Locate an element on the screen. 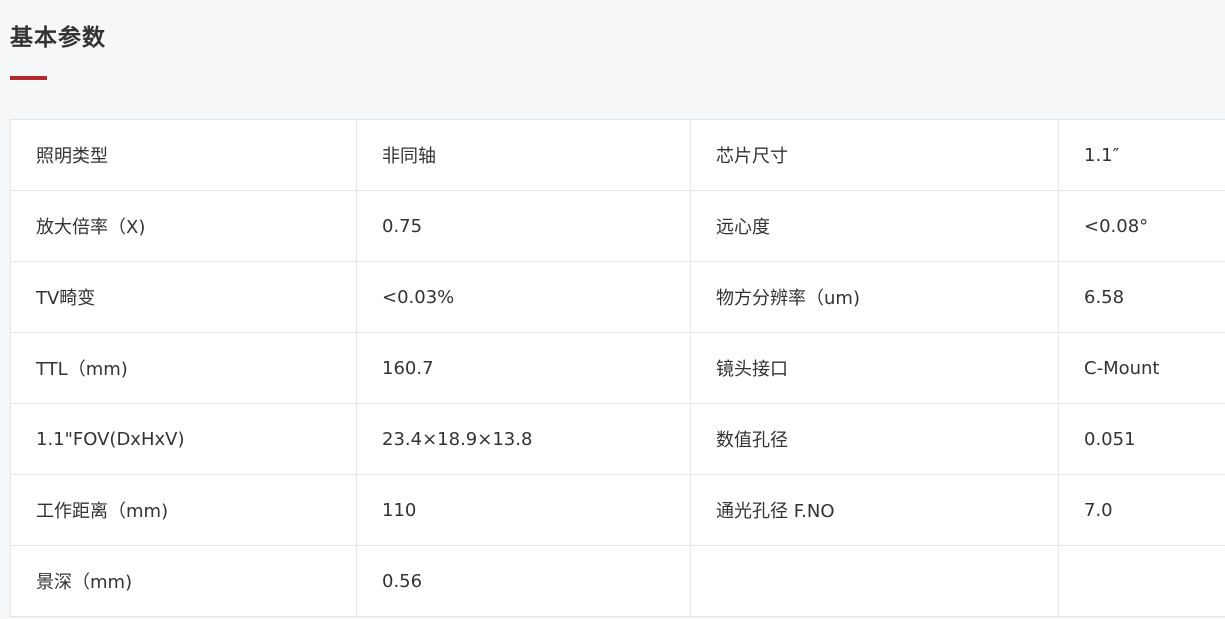 The height and width of the screenshot is (619, 1225). param-label: 放大倍率（X) is located at coordinates (183, 226).